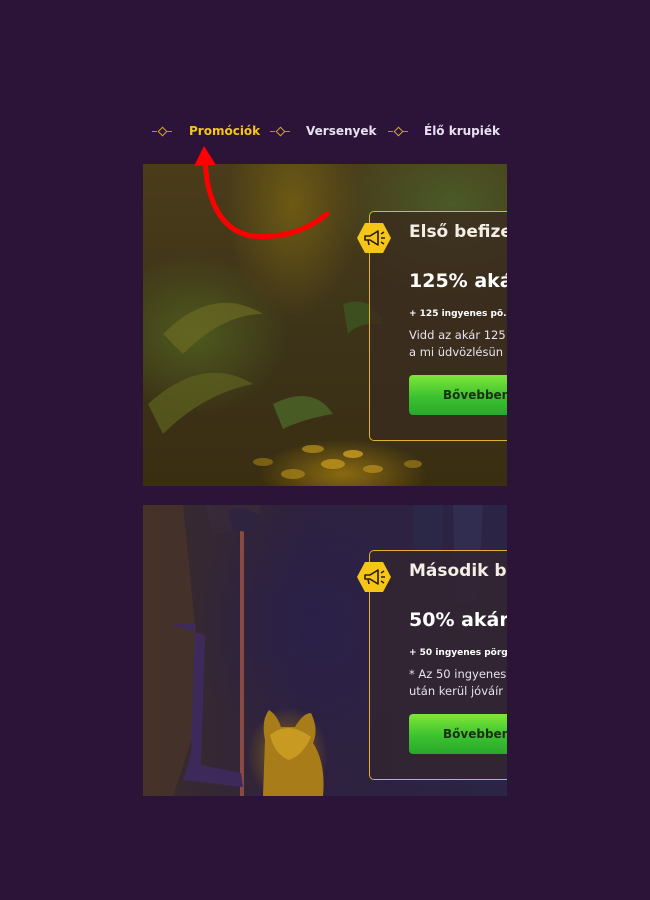 The height and width of the screenshot is (900, 650). What do you see at coordinates (457, 335) in the screenshot?
I see `promo-description-line: Vidd az akár 125` at bounding box center [457, 335].